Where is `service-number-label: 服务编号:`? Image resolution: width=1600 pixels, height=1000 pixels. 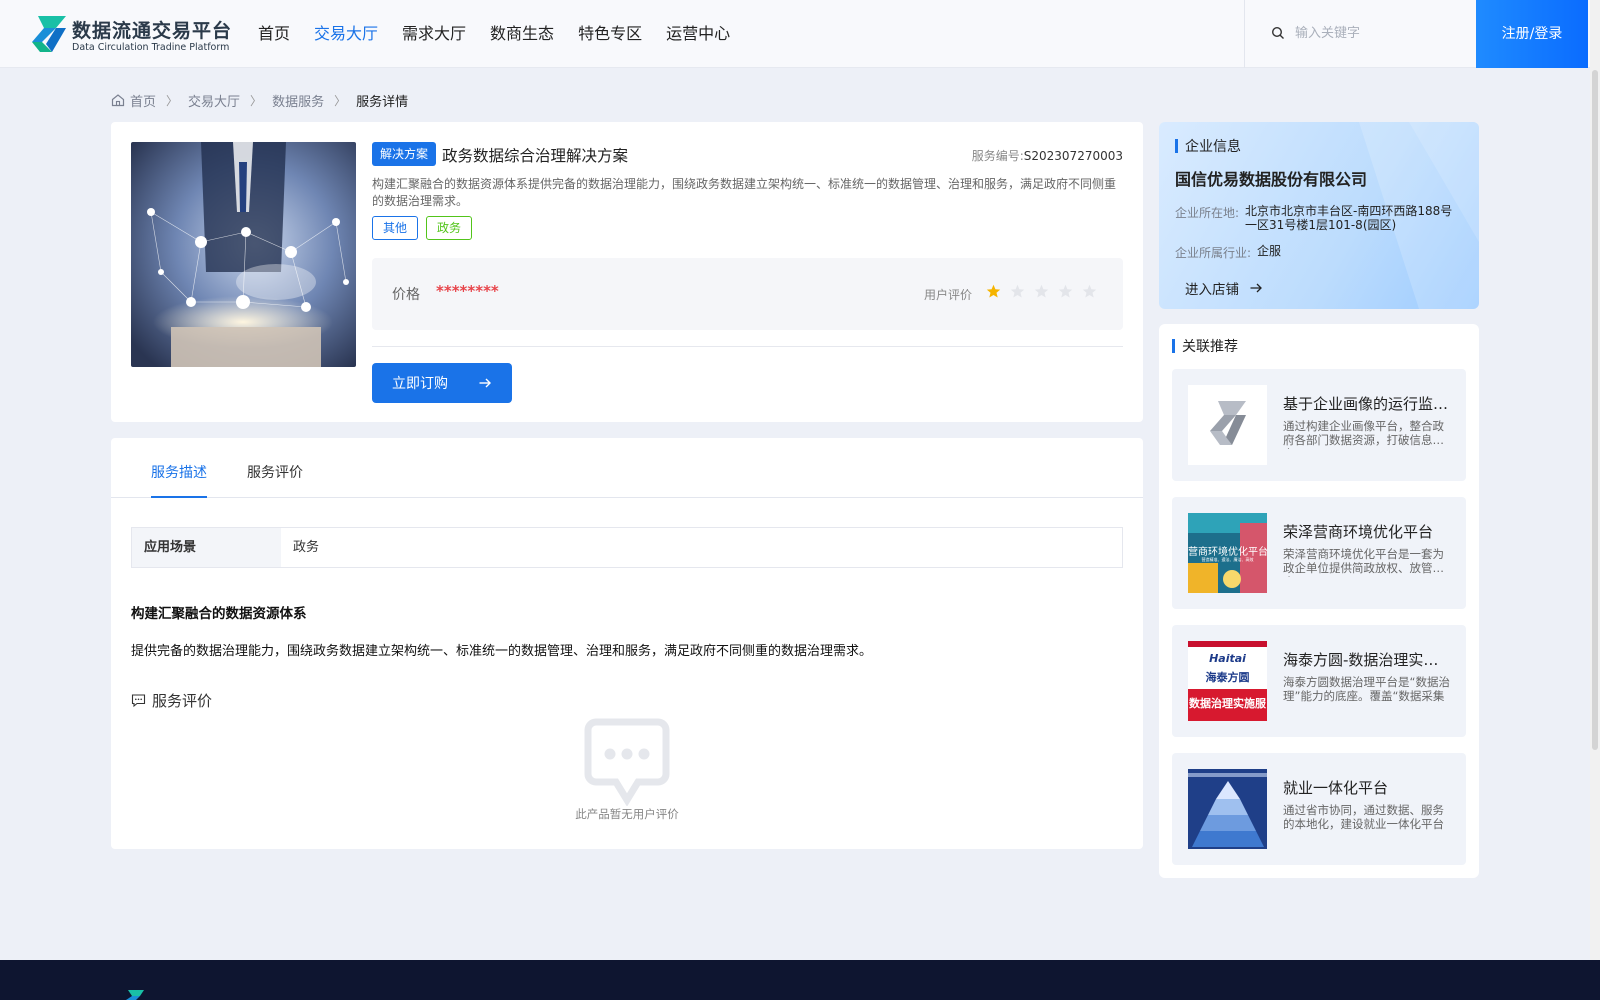
service-number-label: 服务编号: is located at coordinates (997, 156).